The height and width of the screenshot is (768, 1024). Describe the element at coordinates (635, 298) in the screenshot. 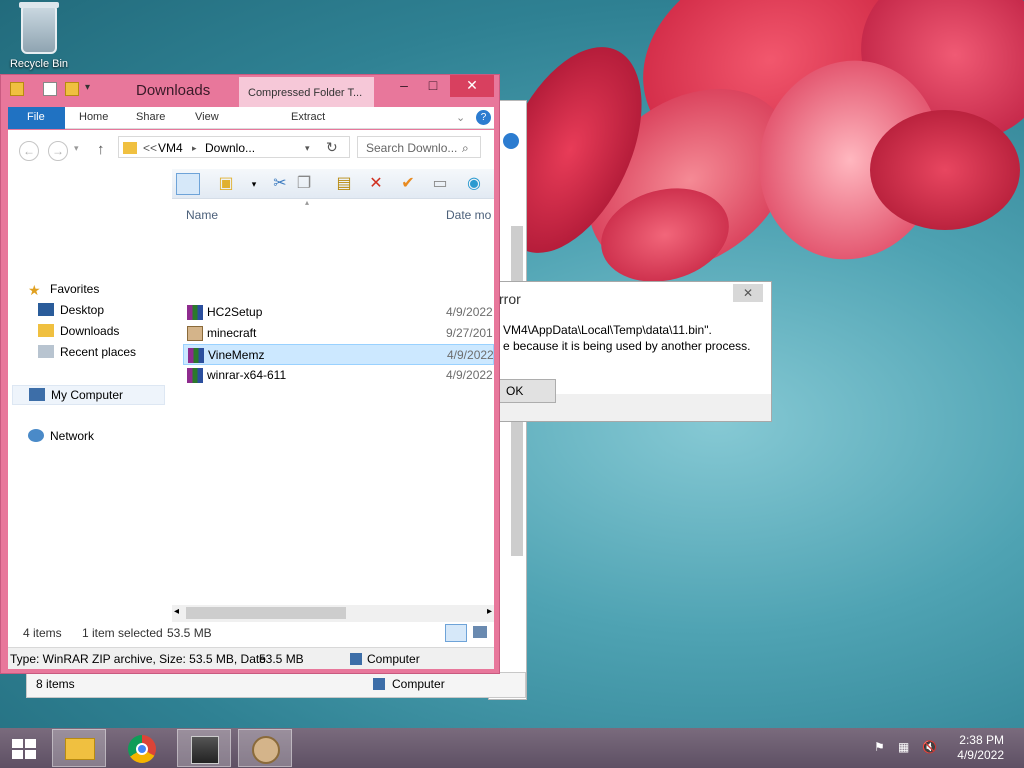

I see `error-title-bar: rror ✕` at that location.